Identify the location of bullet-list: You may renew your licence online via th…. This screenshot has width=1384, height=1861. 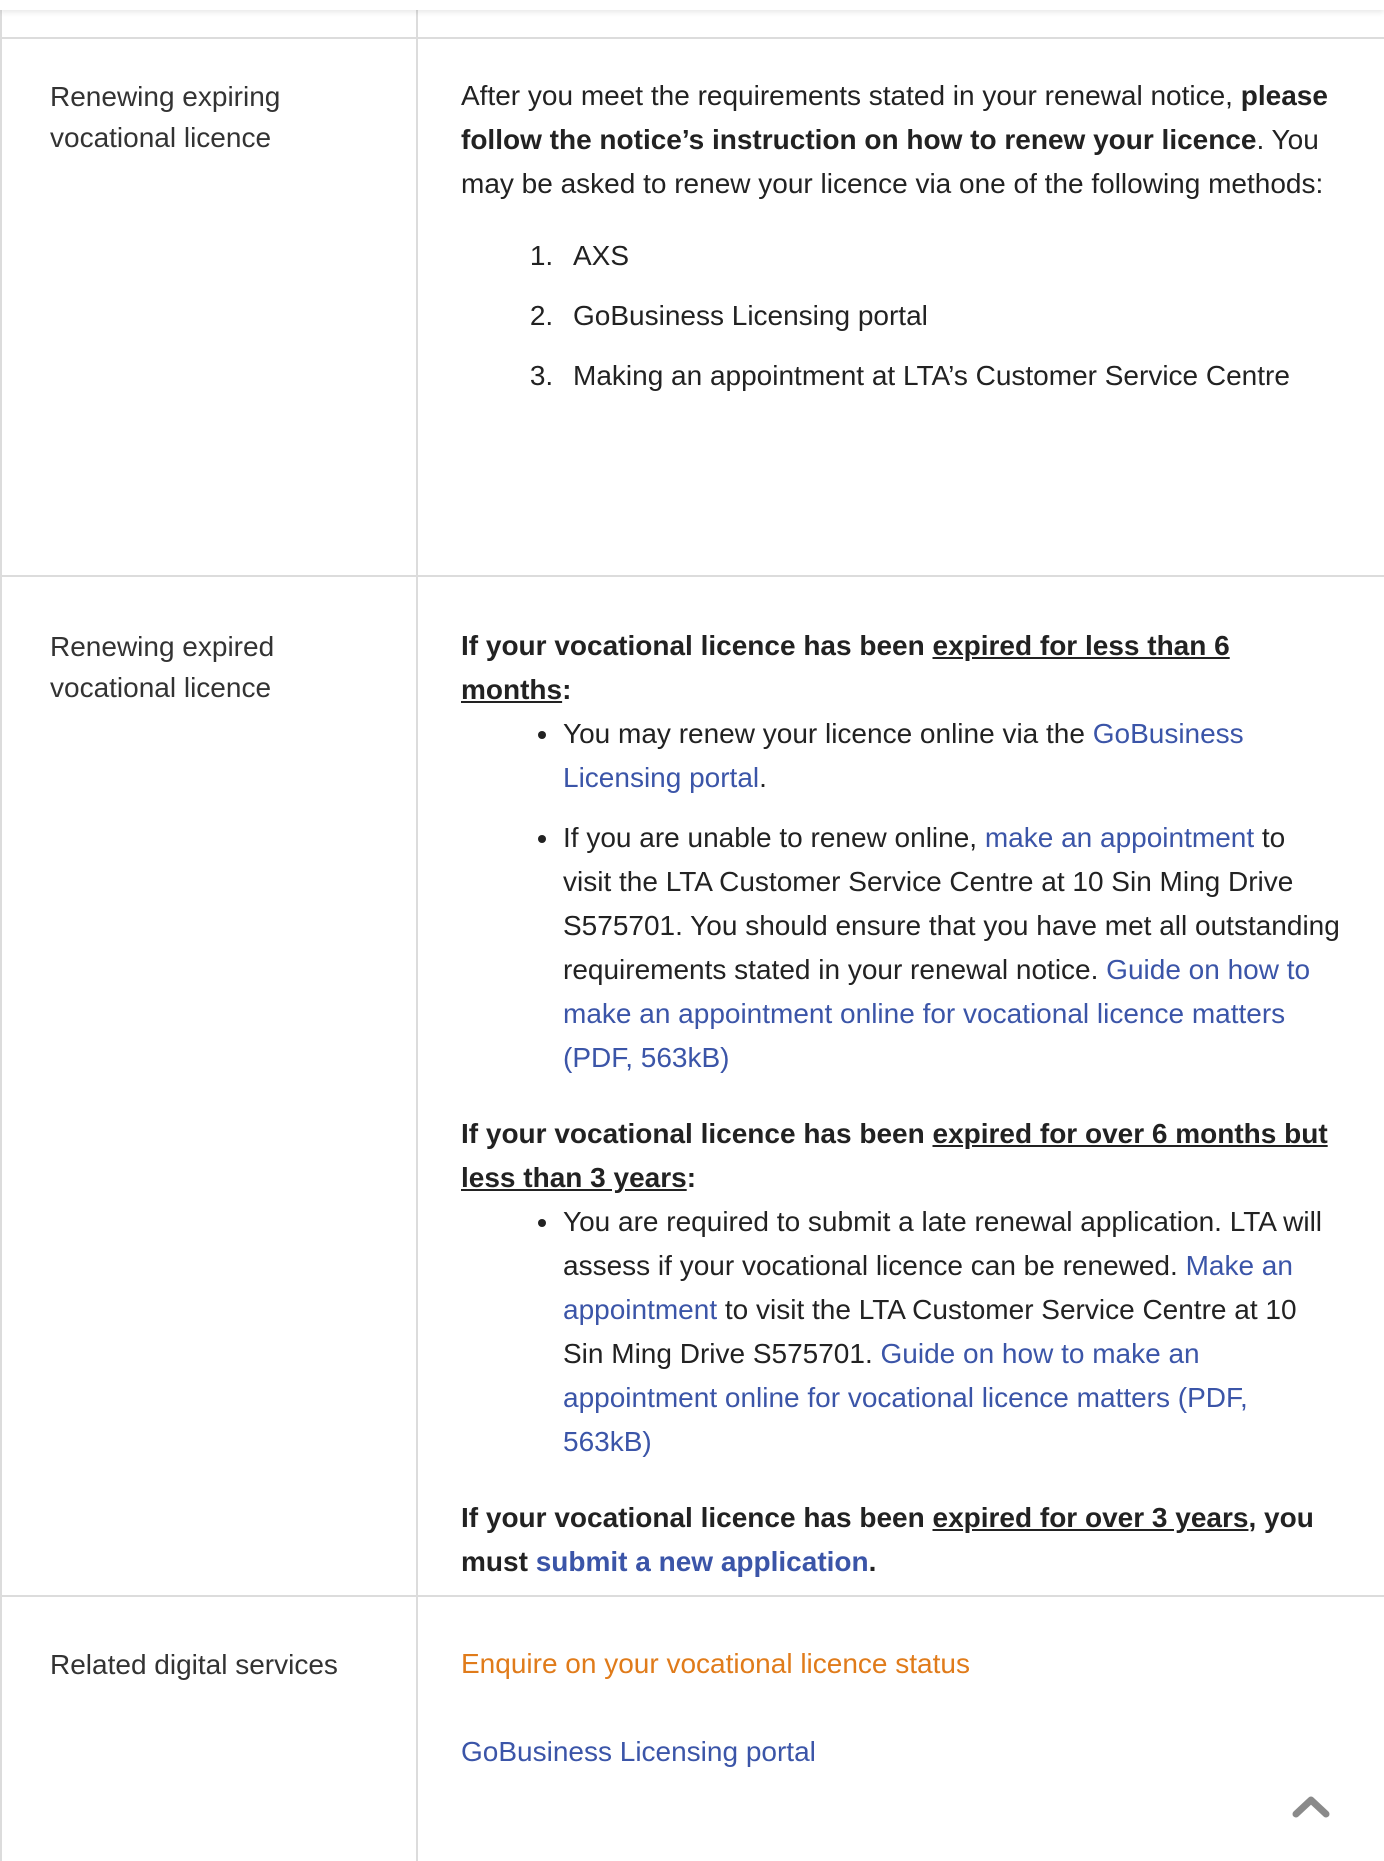
(901, 896).